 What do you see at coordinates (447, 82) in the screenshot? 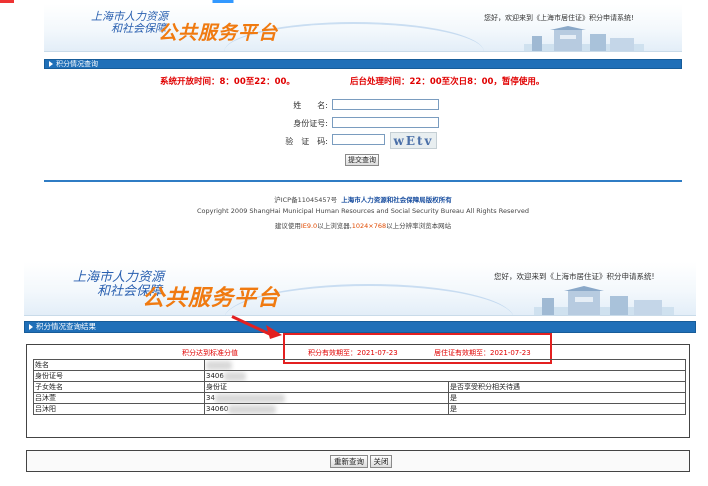
I see `notice-process-time: 后台处理时间：22：00至次日8：00，暂停使用。` at bounding box center [447, 82].